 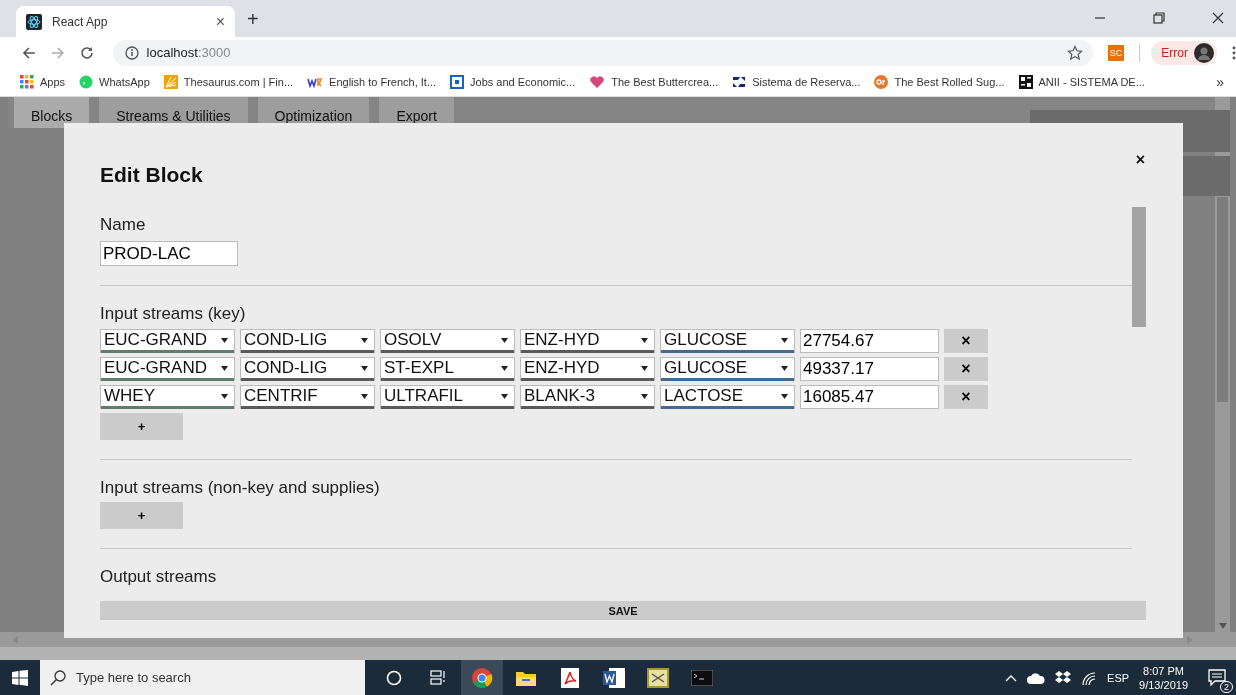 I want to click on dropdown: LACTOSE, so click(x=727, y=397).